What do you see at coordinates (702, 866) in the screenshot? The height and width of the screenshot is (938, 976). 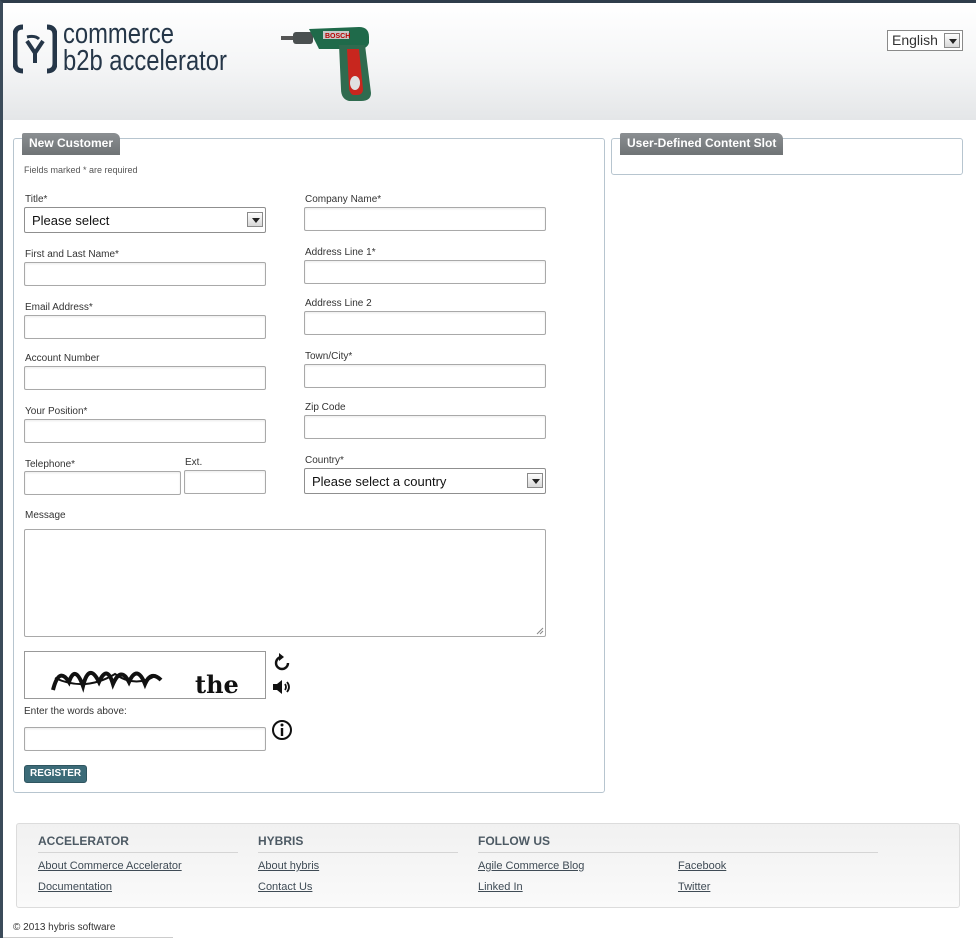 I see `link-facebook: Facebook` at bounding box center [702, 866].